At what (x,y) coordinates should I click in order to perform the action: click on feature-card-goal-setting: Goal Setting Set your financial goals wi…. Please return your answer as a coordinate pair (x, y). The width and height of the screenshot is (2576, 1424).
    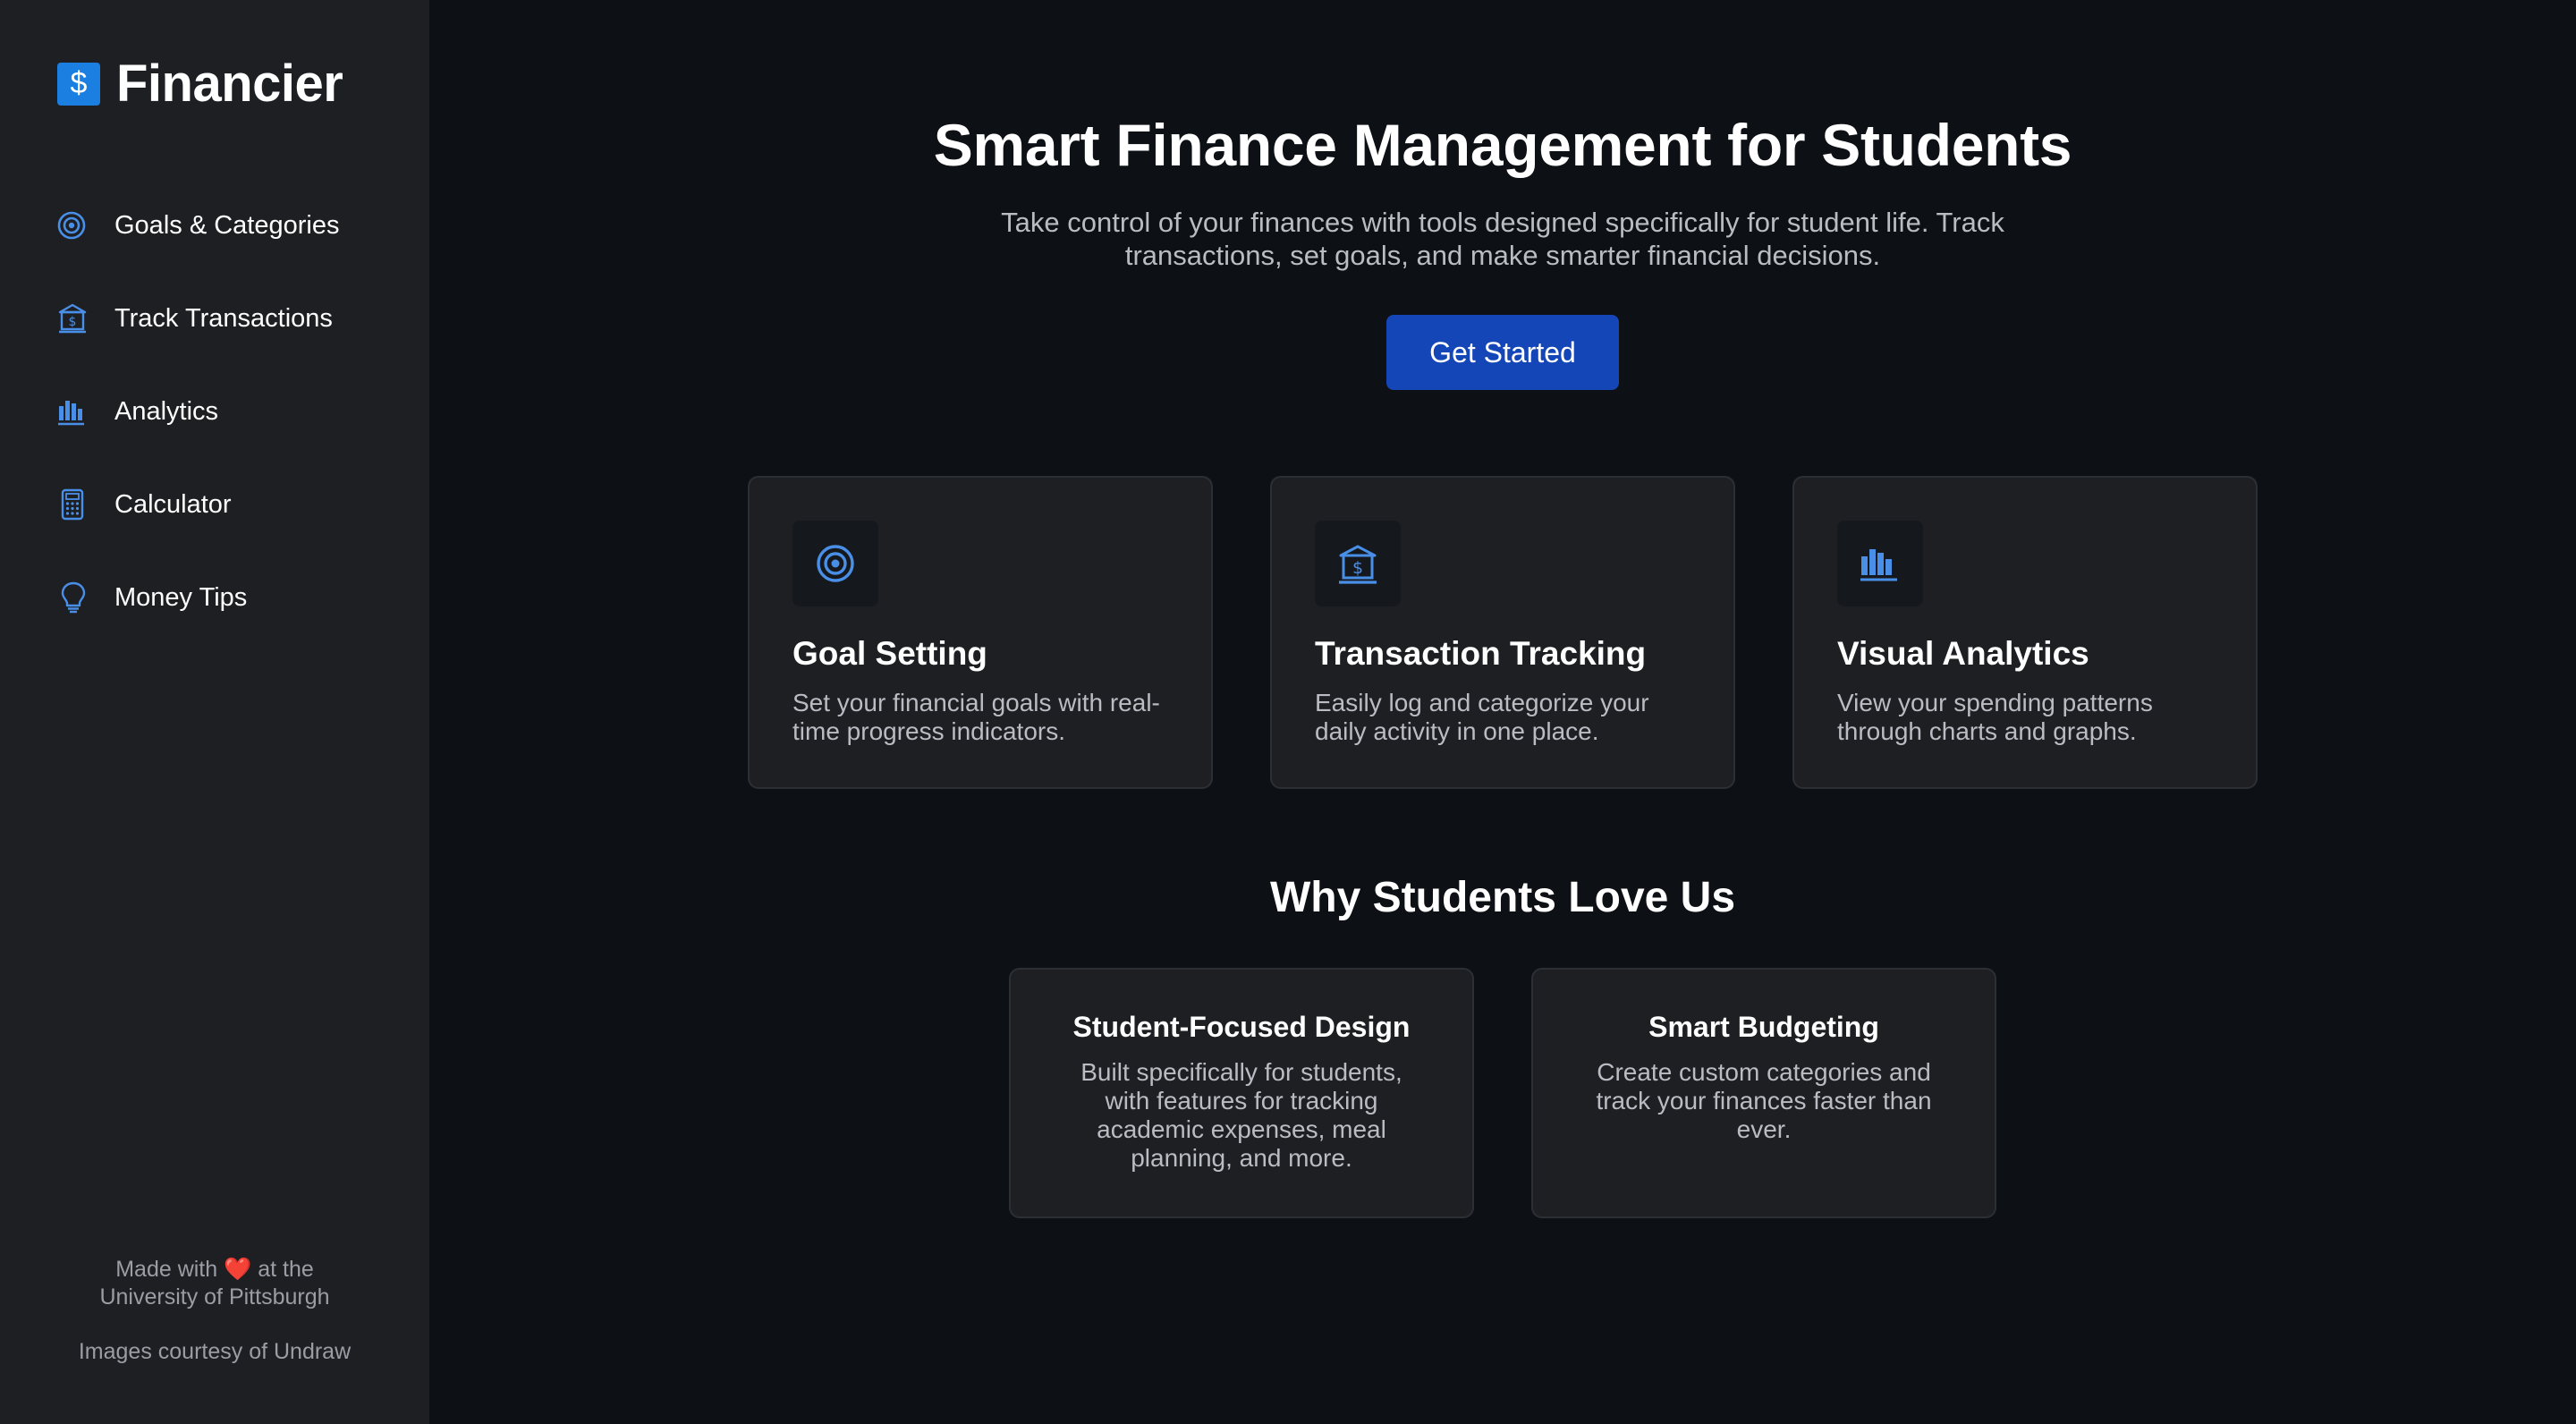
    Looking at the image, I should click on (980, 632).